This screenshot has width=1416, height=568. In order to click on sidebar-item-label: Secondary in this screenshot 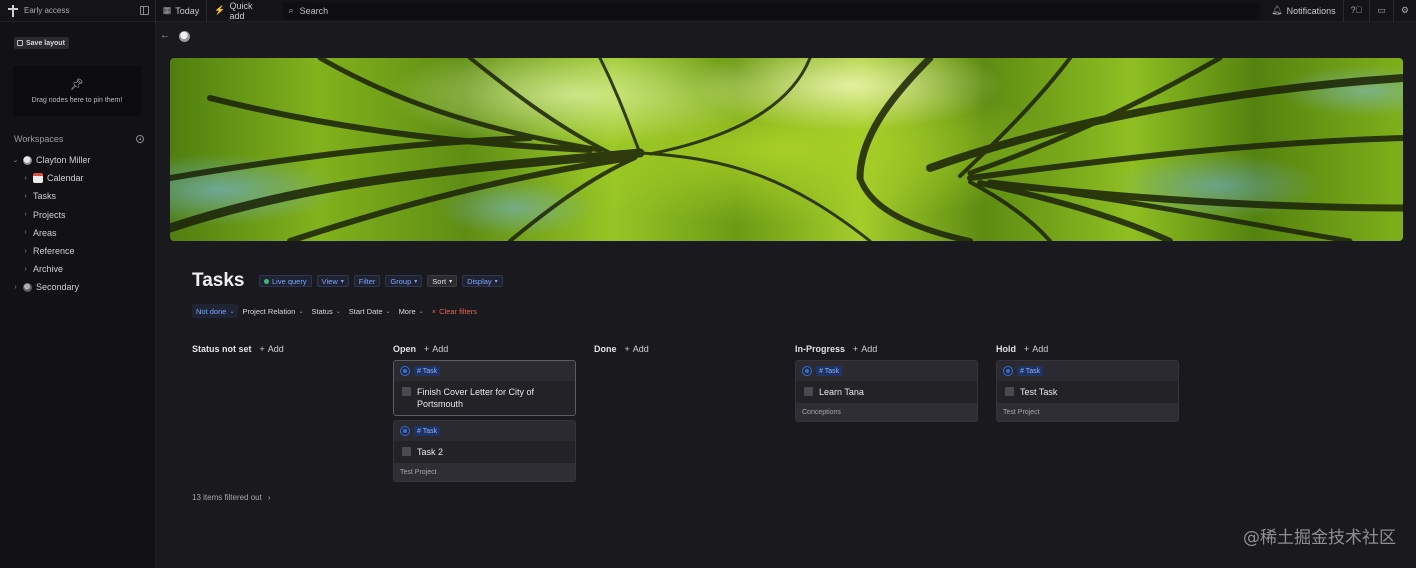, I will do `click(58, 287)`.